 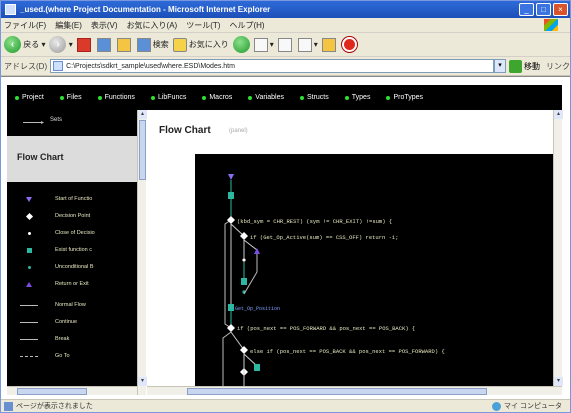 What do you see at coordinates (152, 45) in the screenshot?
I see `search-button: 検索` at bounding box center [152, 45].